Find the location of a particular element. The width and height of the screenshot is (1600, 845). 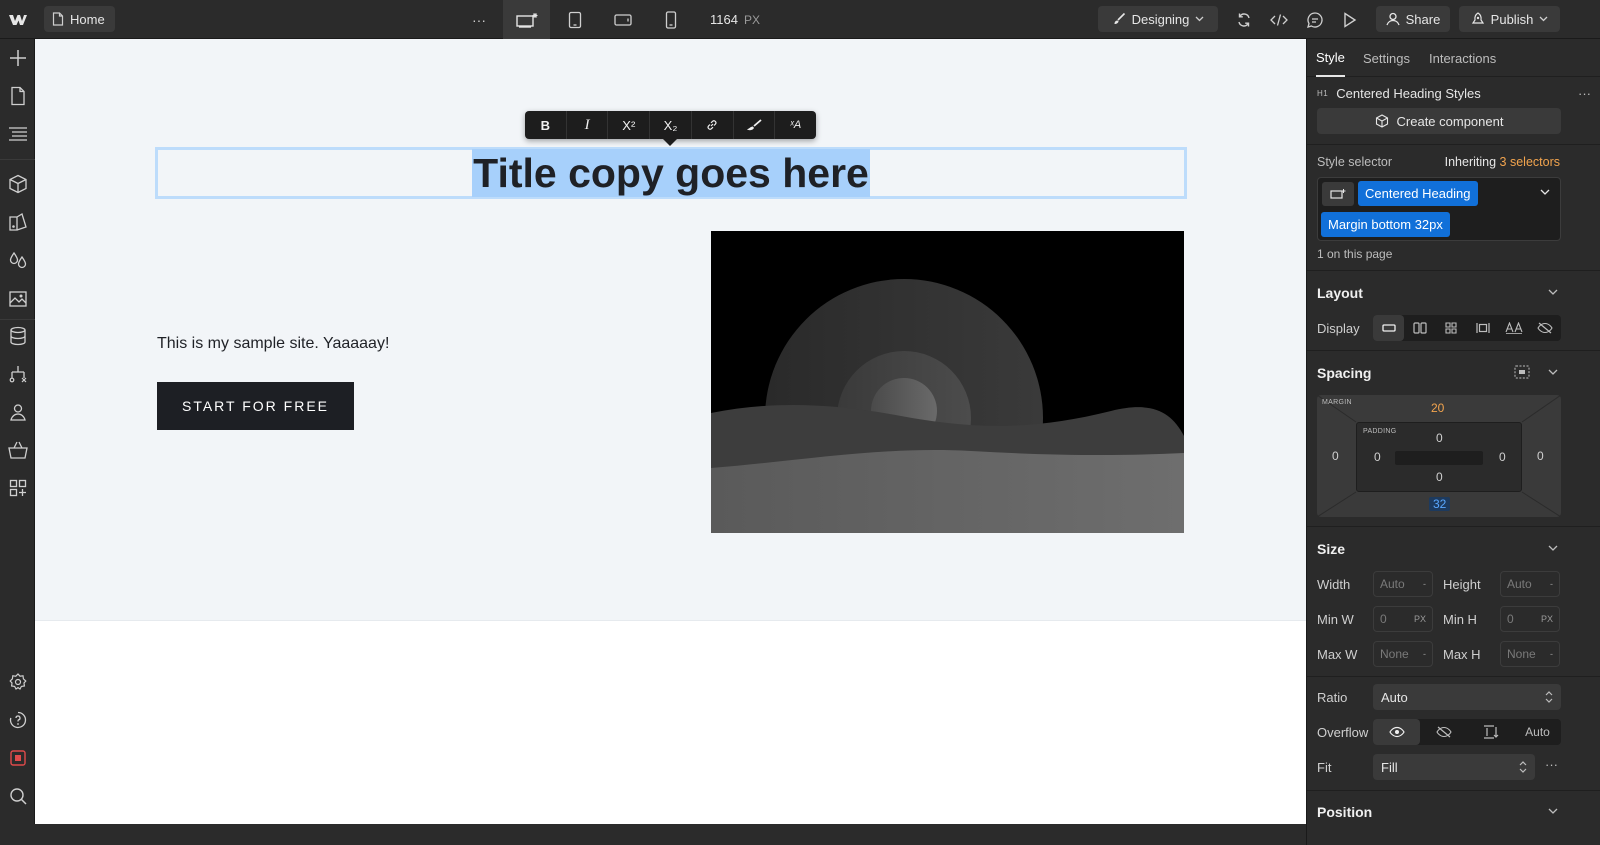

max-width-unit: - is located at coordinates (1424, 654).